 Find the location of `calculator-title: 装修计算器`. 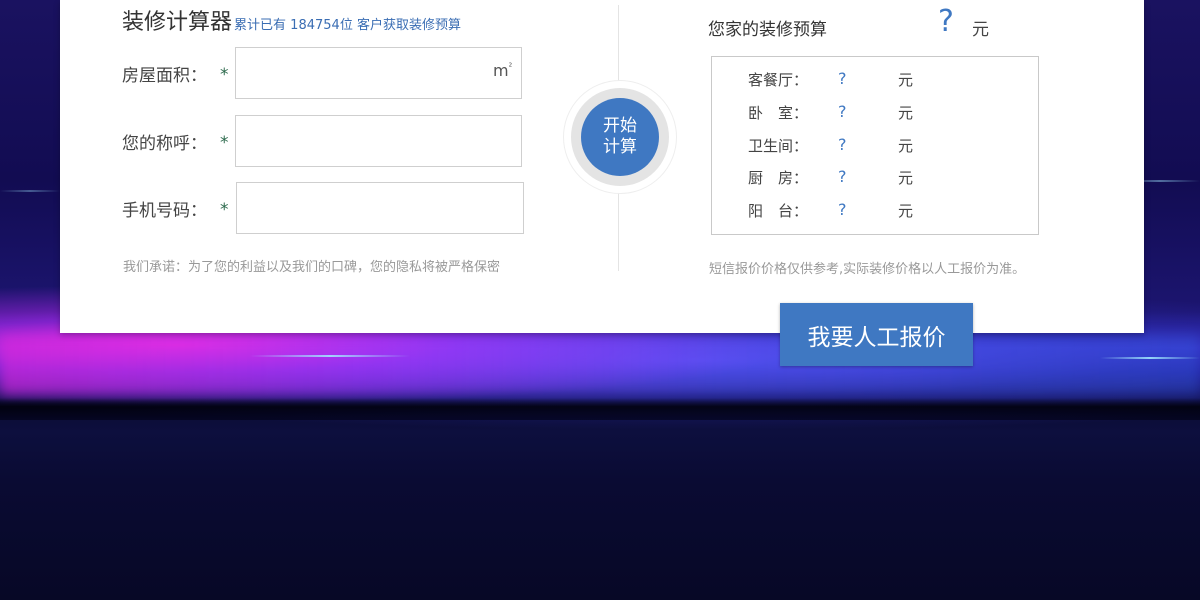

calculator-title: 装修计算器 is located at coordinates (177, 22).